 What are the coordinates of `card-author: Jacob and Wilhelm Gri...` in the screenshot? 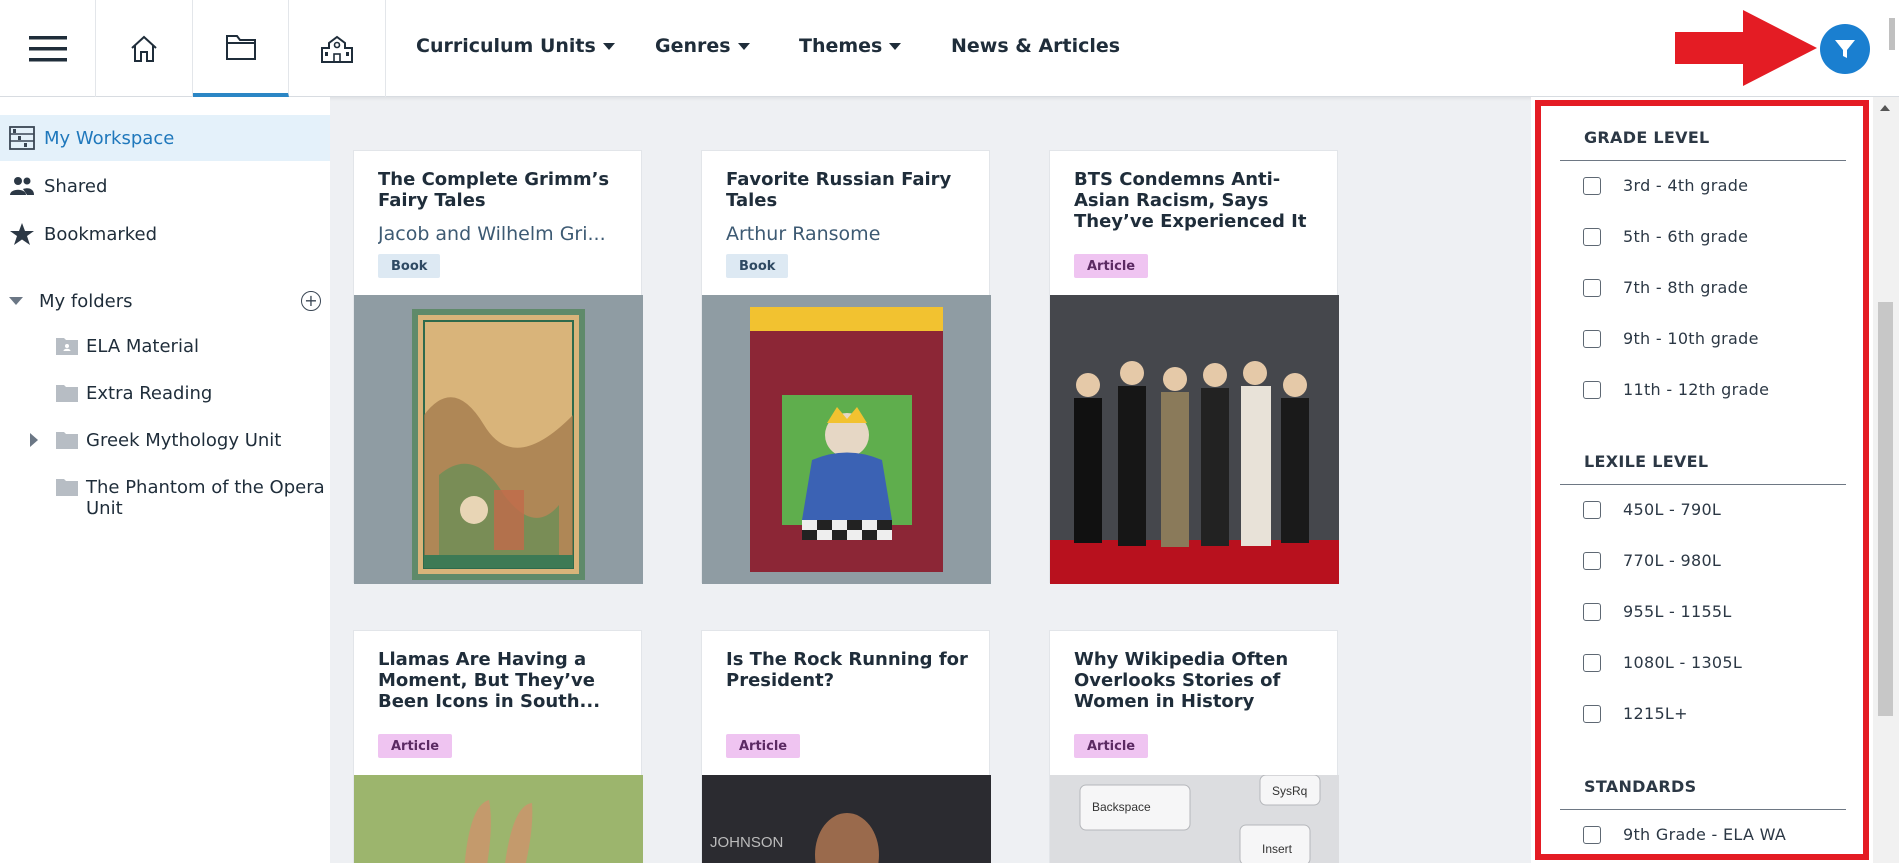 It's located at (492, 234).